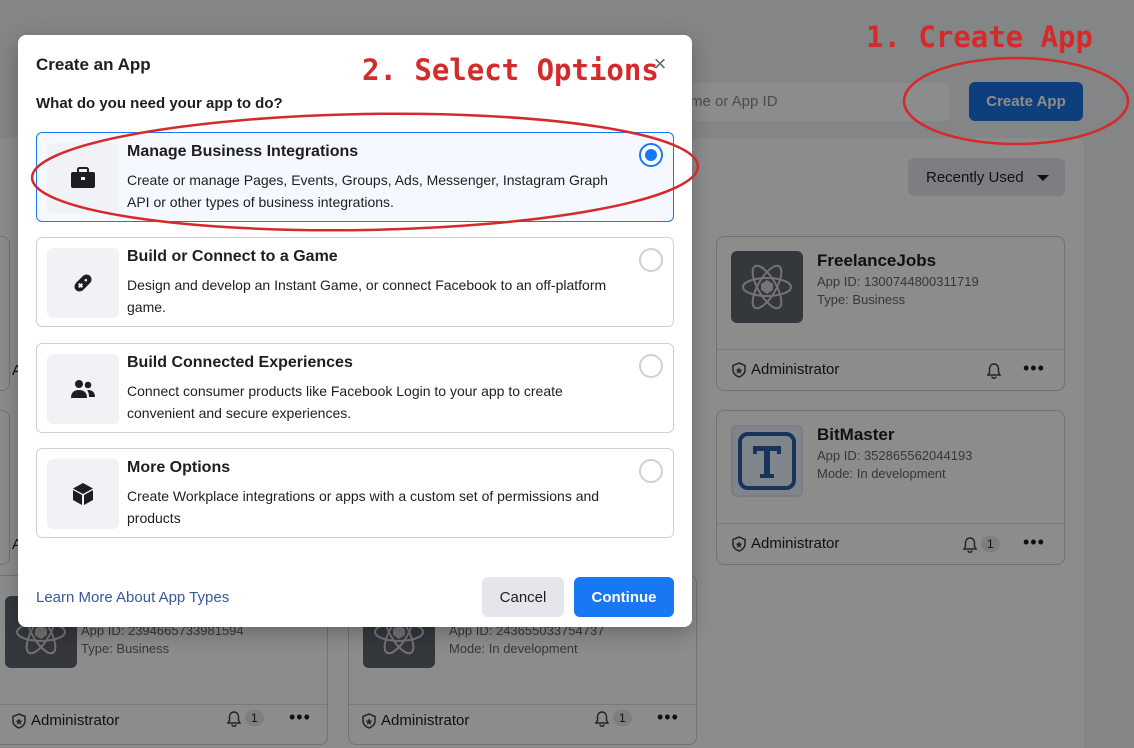  I want to click on option-title: Build or Connect to a Game, so click(232, 256).